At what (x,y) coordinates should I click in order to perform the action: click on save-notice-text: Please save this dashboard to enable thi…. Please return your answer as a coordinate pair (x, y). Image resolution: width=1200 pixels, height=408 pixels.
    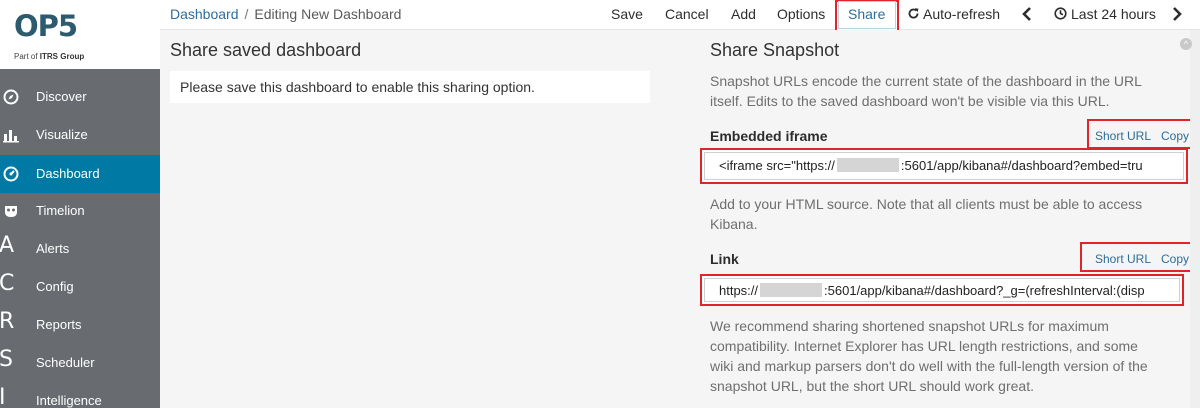
    Looking at the image, I should click on (357, 87).